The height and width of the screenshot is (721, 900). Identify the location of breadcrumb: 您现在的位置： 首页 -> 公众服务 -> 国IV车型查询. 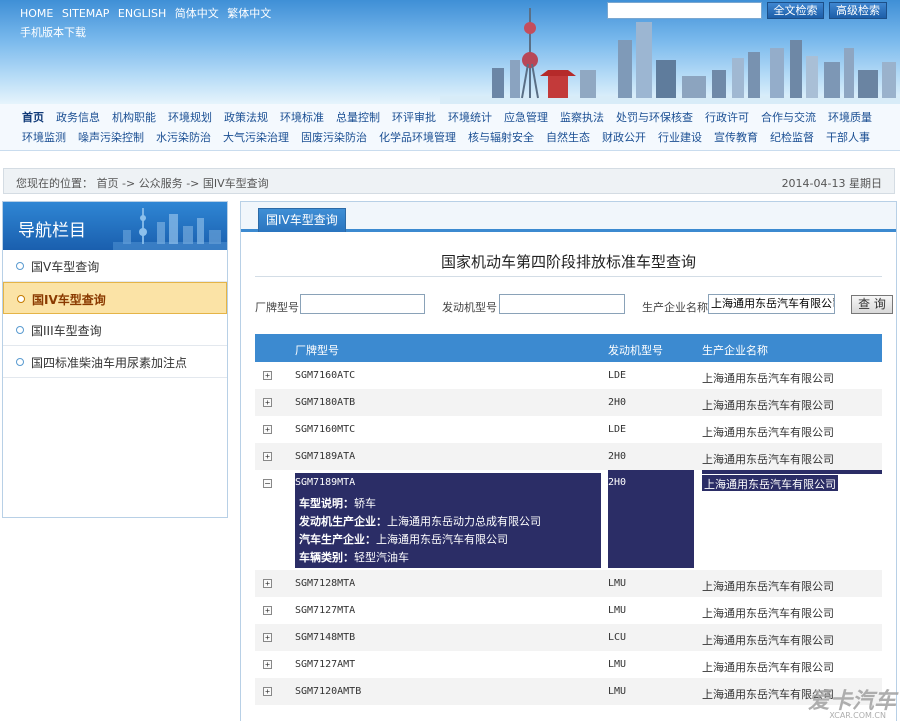
(142, 183).